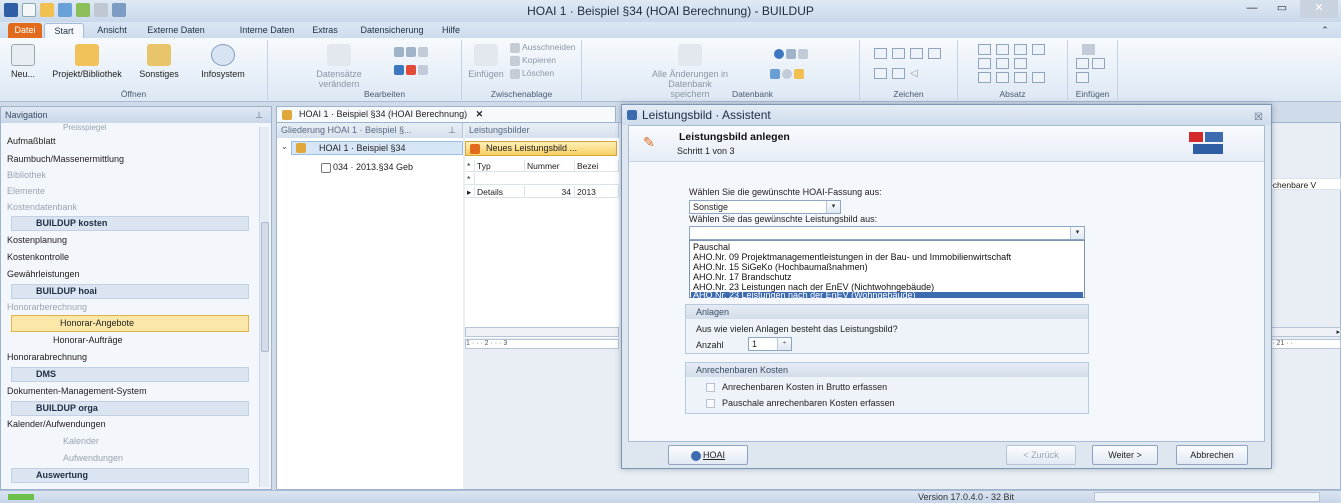 The image size is (1341, 503). Describe the element at coordinates (792, 53) in the screenshot. I see `datenbank-tools` at that location.